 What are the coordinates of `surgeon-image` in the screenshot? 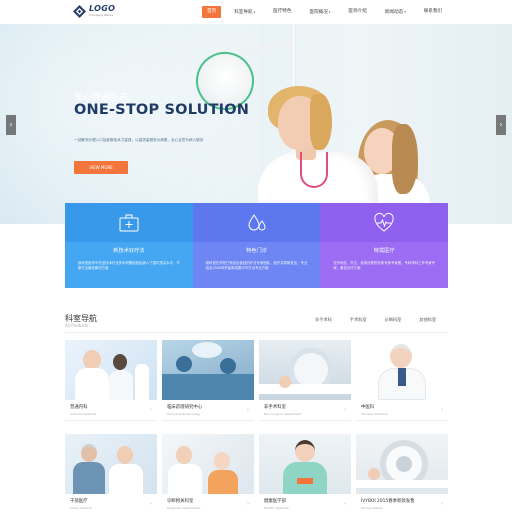 It's located at (228, 366).